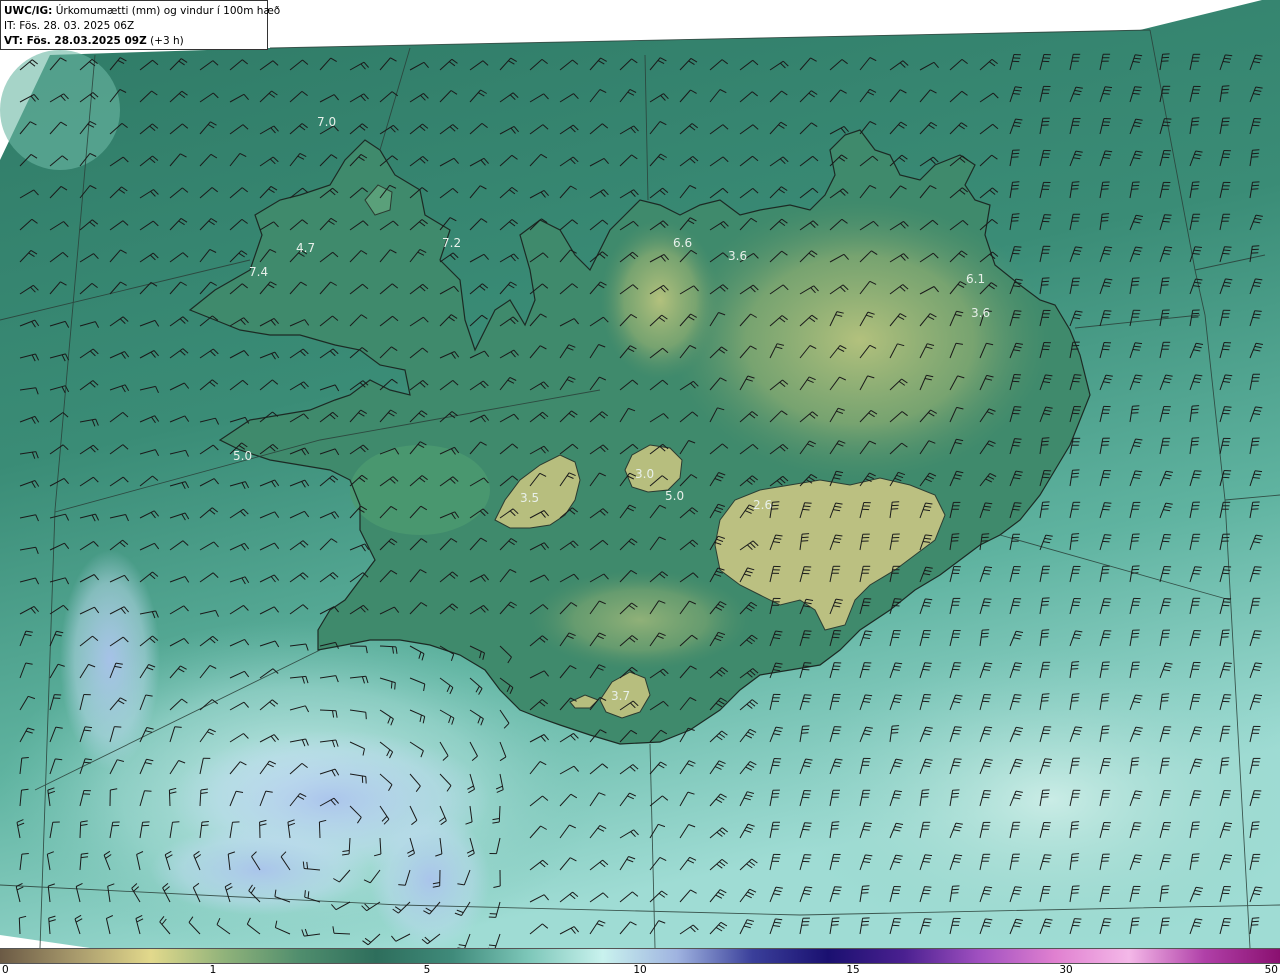 The width and height of the screenshot is (1280, 978). What do you see at coordinates (975, 279) in the screenshot?
I see `map-label: 6.1` at bounding box center [975, 279].